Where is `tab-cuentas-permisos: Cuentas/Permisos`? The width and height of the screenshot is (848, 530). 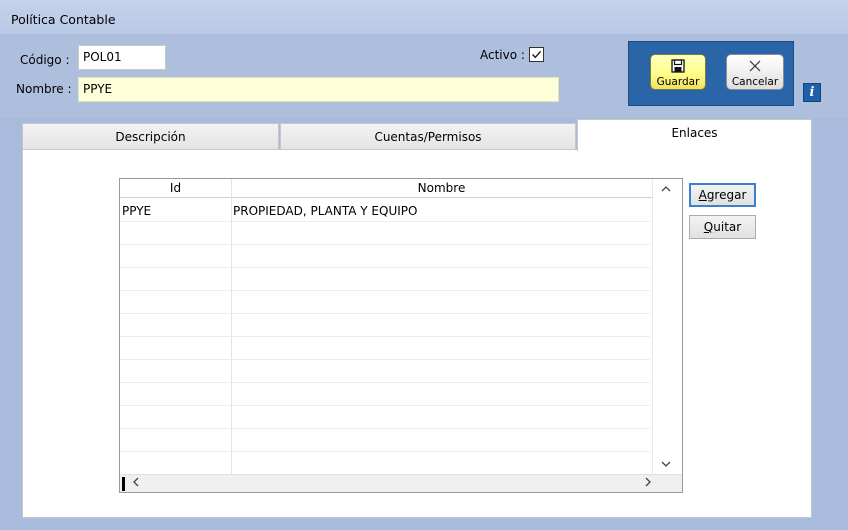 tab-cuentas-permisos: Cuentas/Permisos is located at coordinates (428, 136).